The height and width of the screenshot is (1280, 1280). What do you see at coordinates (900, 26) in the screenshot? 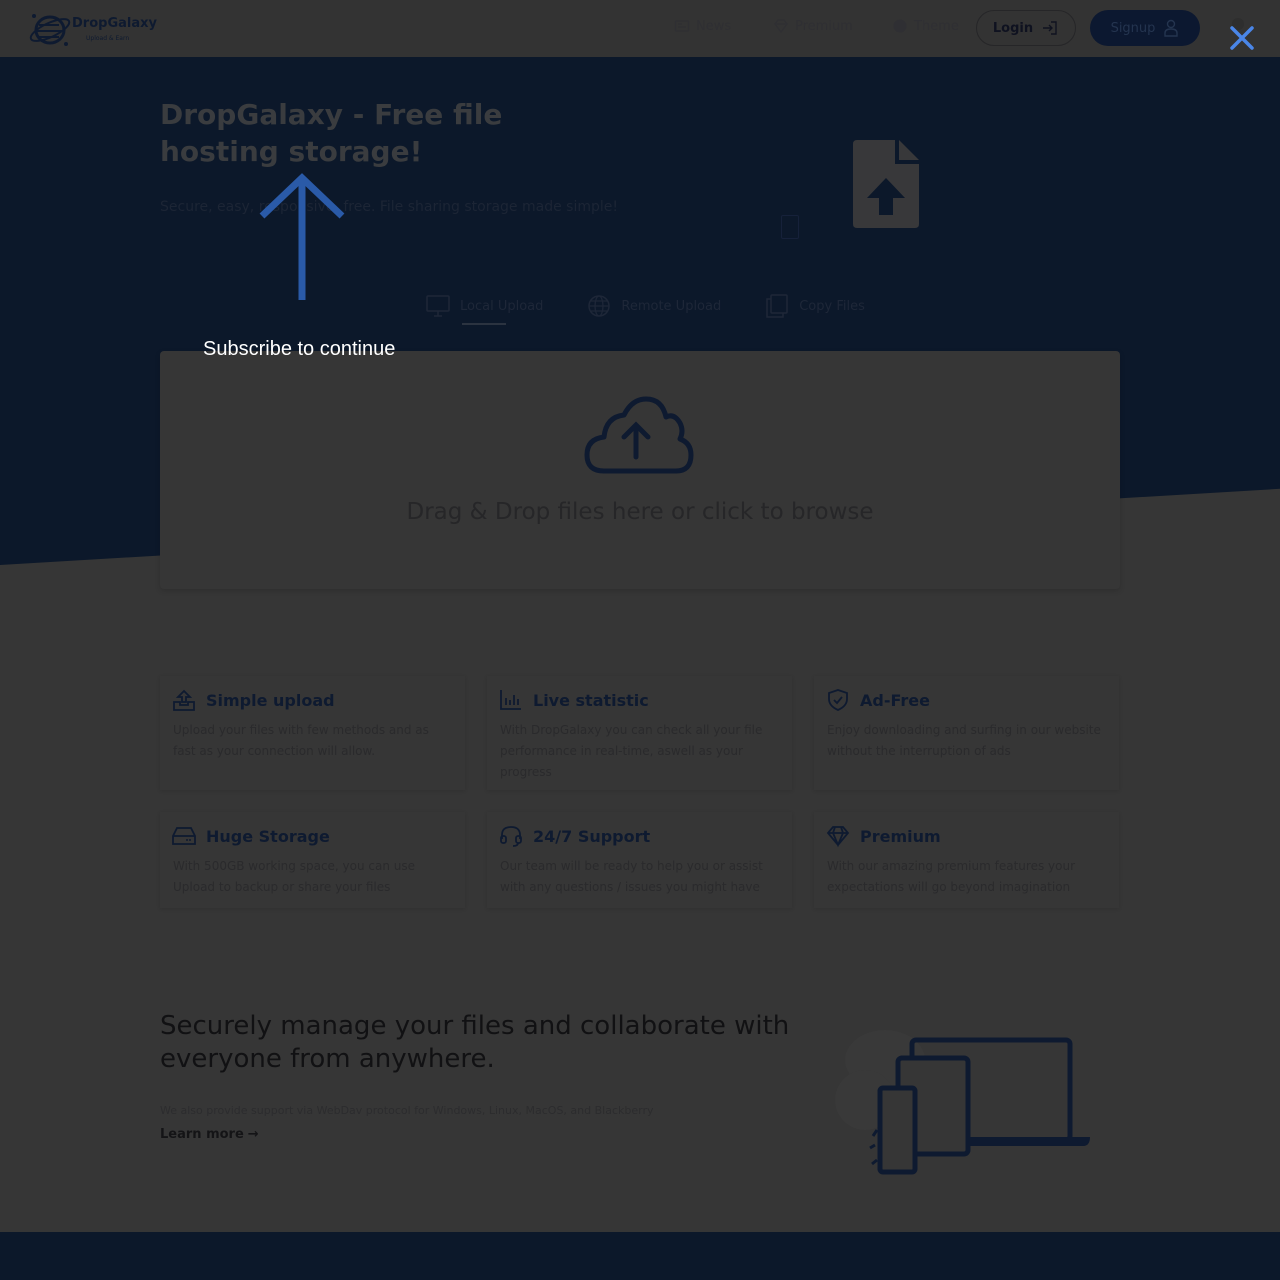
I see `palette-icon` at bounding box center [900, 26].